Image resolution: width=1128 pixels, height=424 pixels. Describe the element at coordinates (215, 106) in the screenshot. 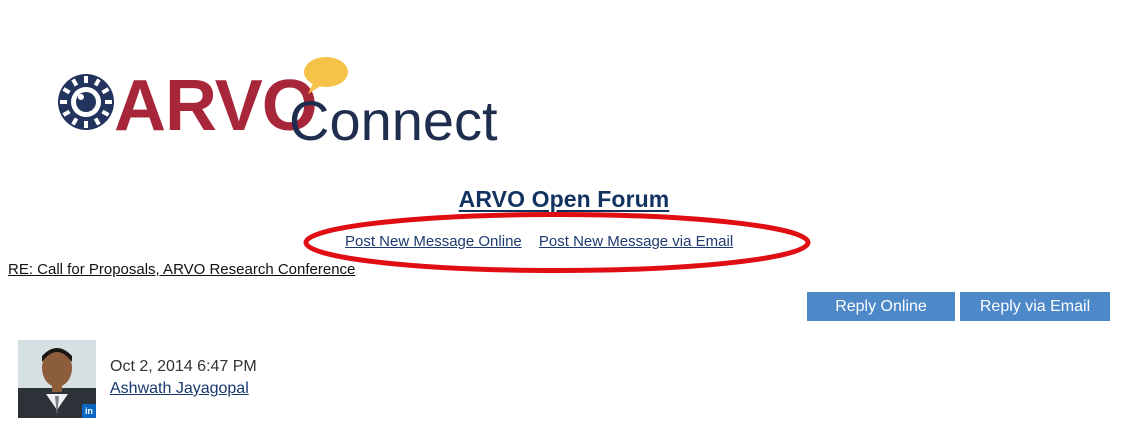

I see `logo-arvo-text: ARVO` at that location.